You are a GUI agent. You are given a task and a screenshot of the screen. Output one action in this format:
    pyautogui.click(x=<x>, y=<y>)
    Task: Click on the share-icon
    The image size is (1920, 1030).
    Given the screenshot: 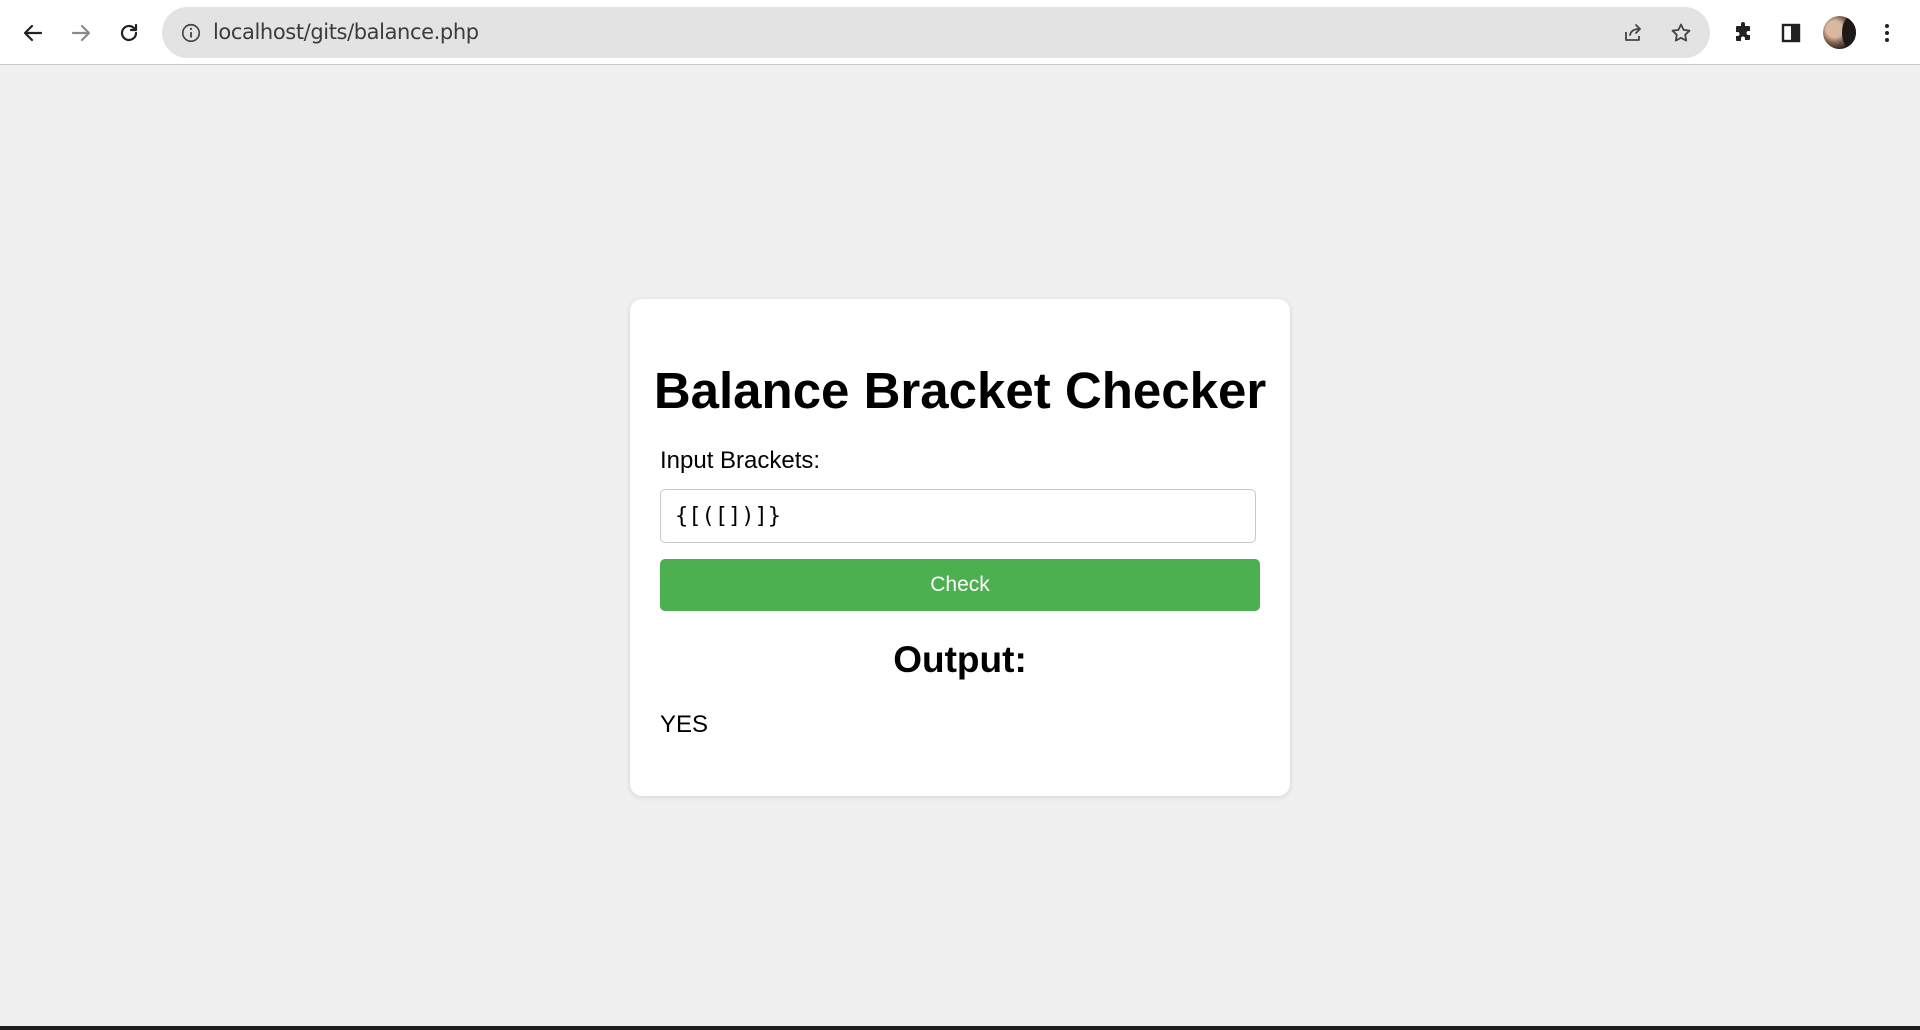 What is the action you would take?
    pyautogui.click(x=1633, y=33)
    